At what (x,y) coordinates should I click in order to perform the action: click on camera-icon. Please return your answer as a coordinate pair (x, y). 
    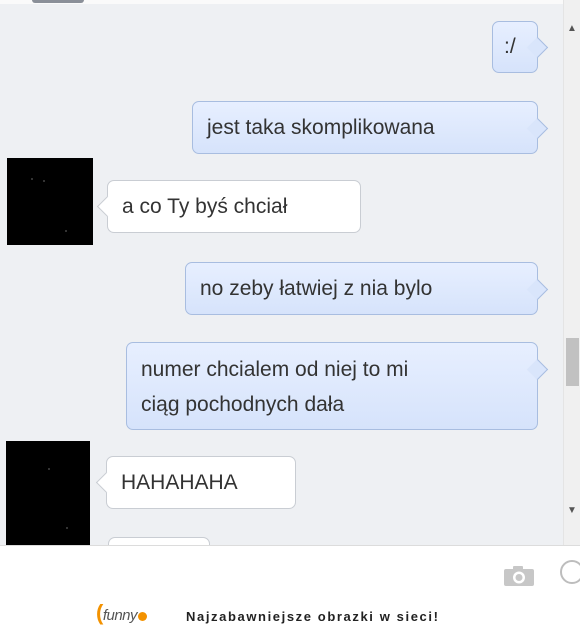
    Looking at the image, I should click on (519, 576).